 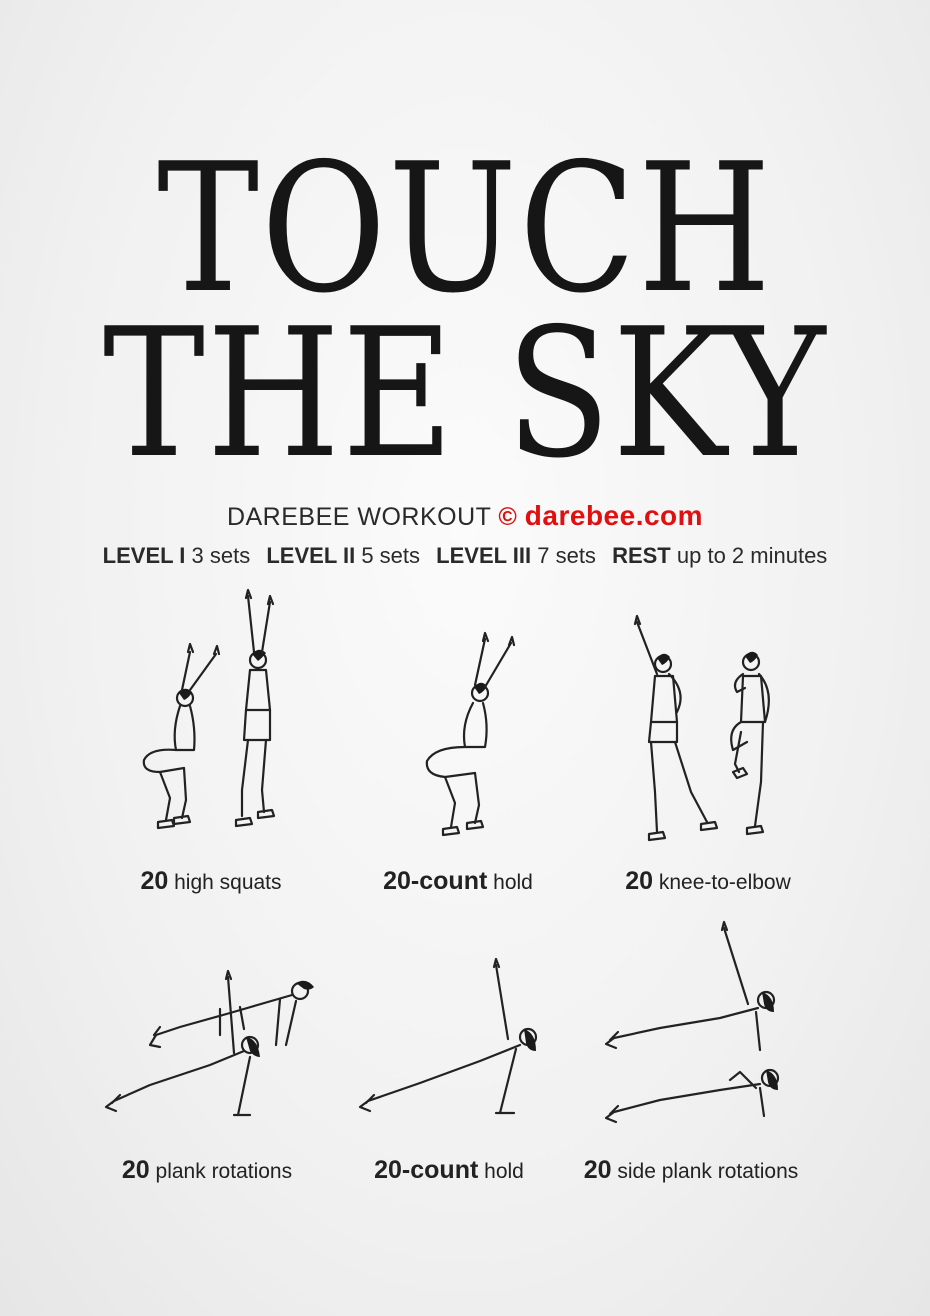 I want to click on exercise-4-count: 20, so click(x=135, y=1170).